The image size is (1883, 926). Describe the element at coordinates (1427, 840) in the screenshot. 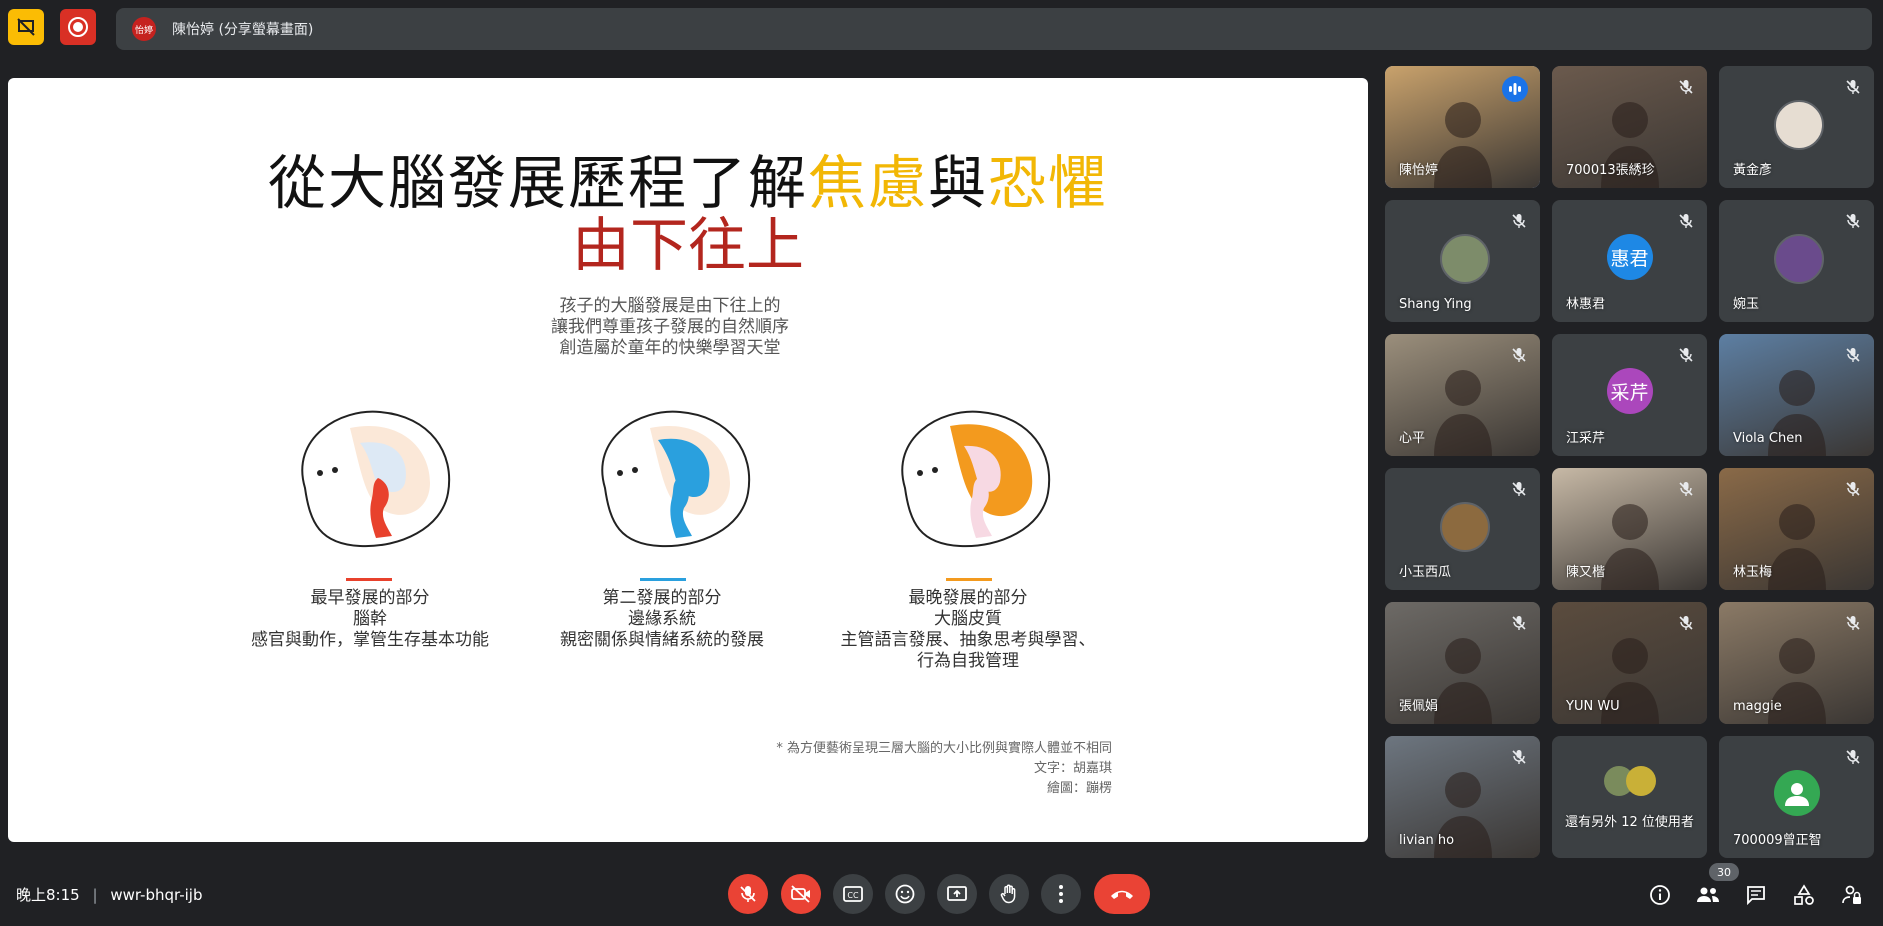

I see `participant-name: livian ho` at that location.